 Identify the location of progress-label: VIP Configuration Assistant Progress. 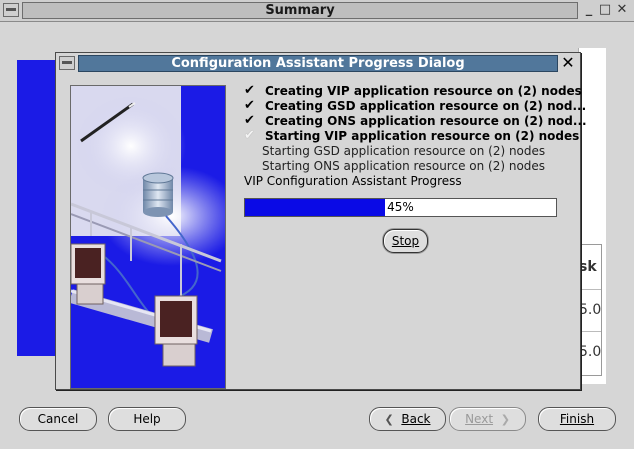
(353, 181).